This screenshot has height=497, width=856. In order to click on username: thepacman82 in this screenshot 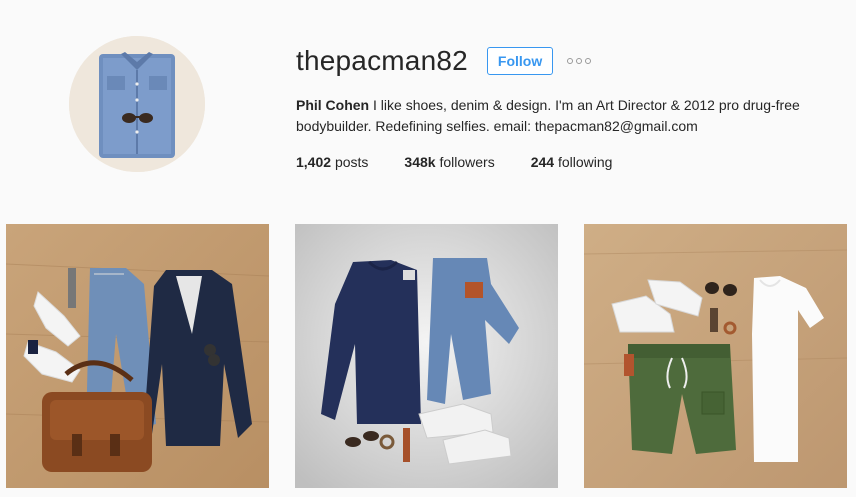, I will do `click(382, 60)`.